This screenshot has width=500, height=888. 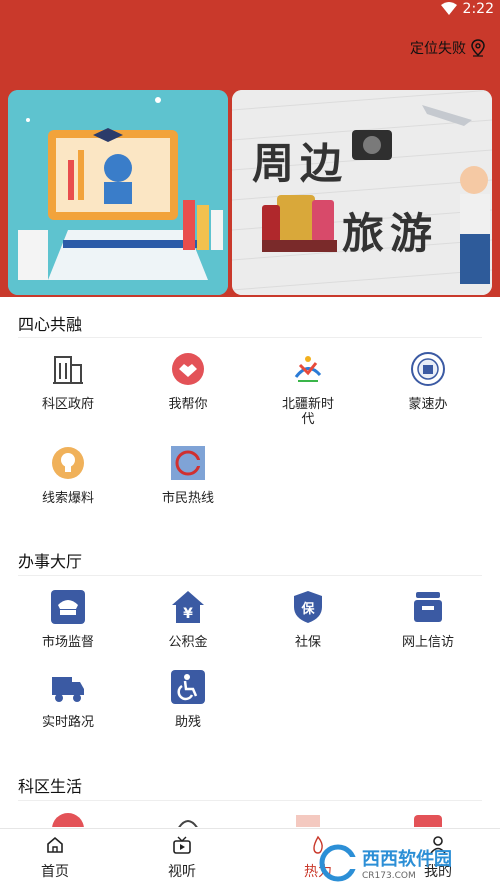 I want to click on travel-illustration, so click(x=362, y=192).